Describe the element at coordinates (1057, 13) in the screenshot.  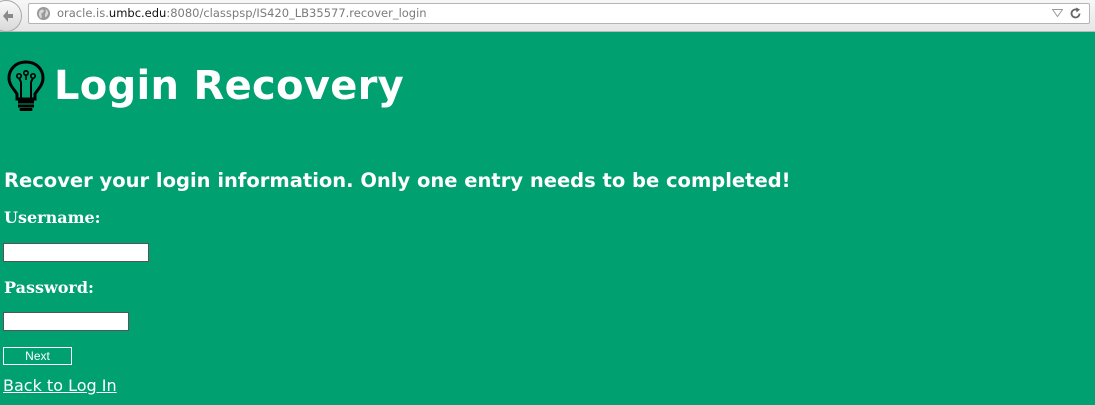
I see `dropdown-icon` at that location.